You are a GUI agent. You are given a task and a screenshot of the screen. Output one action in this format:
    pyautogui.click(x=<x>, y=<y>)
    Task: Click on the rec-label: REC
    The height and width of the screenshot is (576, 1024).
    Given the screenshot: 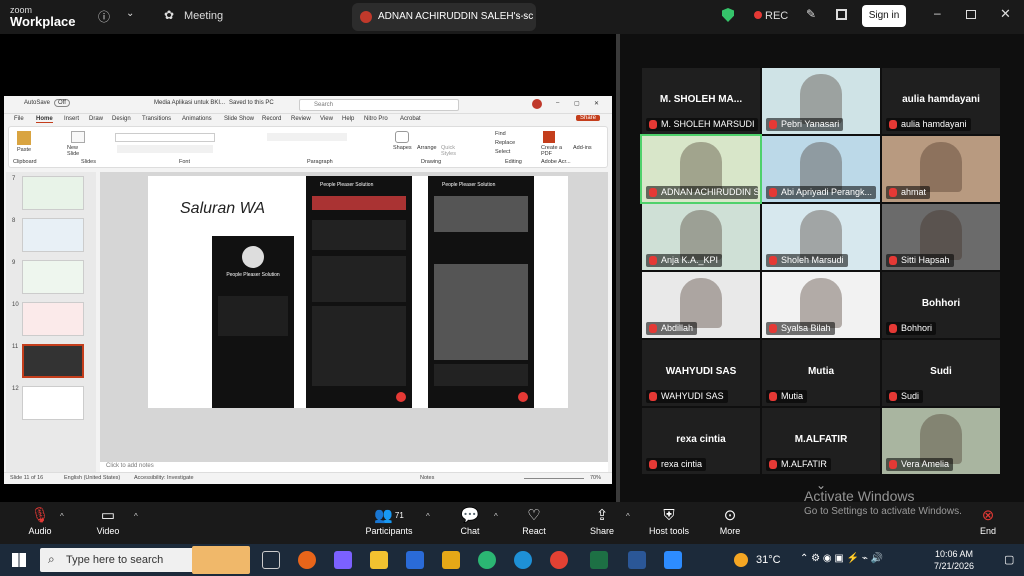 What is the action you would take?
    pyautogui.click(x=776, y=16)
    